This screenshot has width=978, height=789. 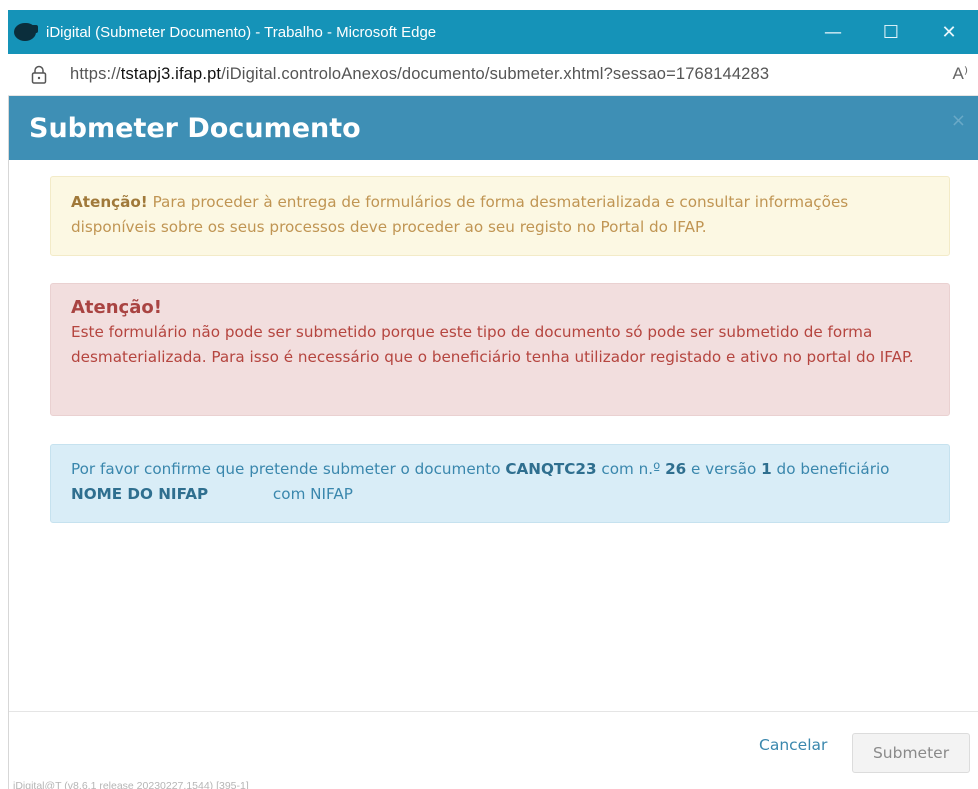 I want to click on document-version: 1, so click(x=766, y=469).